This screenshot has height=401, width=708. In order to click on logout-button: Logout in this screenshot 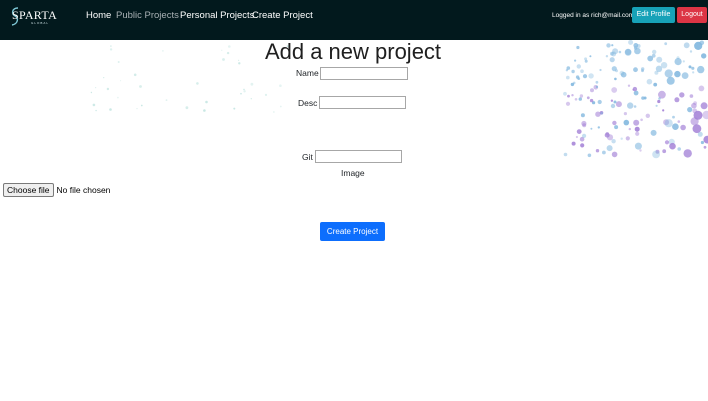, I will do `click(692, 15)`.